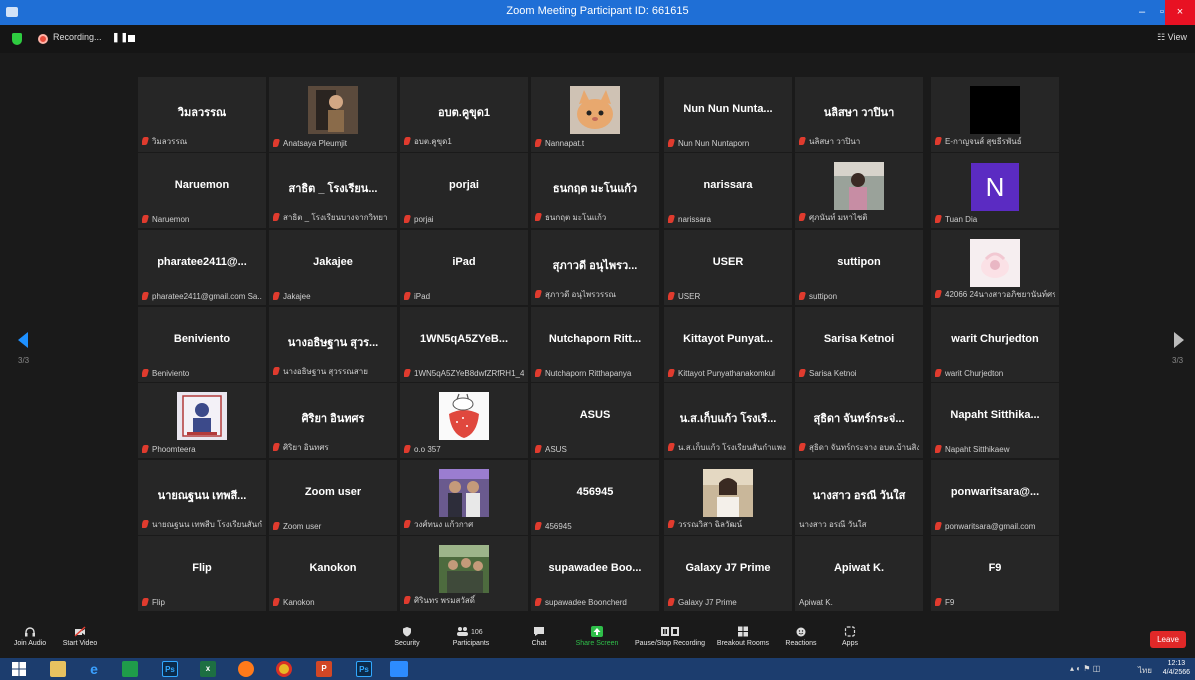  I want to click on participant-tile: o.o 357, so click(464, 420).